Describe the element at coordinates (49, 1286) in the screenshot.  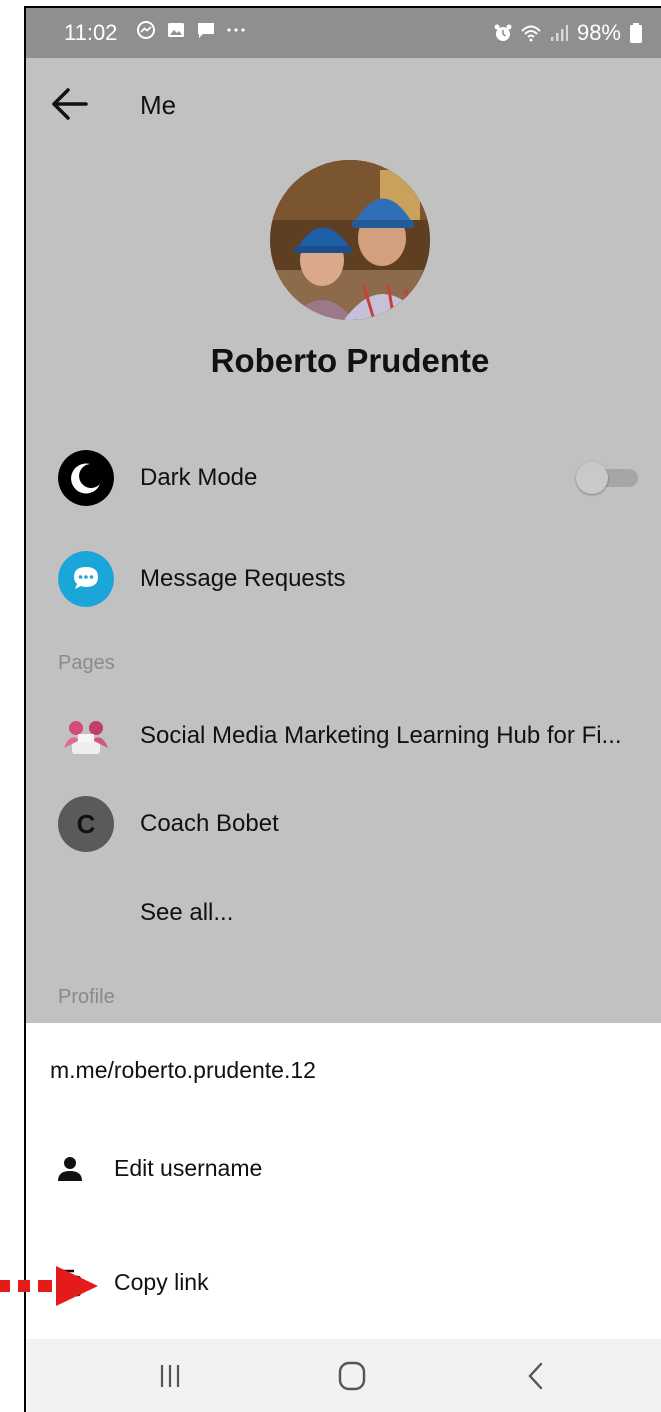
I see `annotation-arrow-icon` at that location.